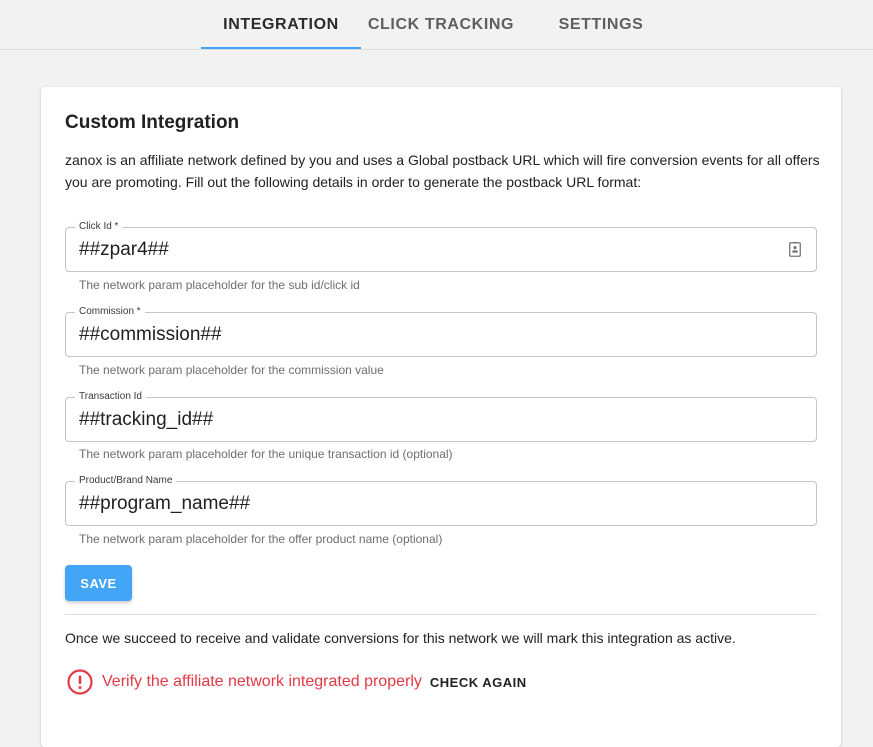  Describe the element at coordinates (601, 25) in the screenshot. I see `tab-settings: SETTINGS` at that location.